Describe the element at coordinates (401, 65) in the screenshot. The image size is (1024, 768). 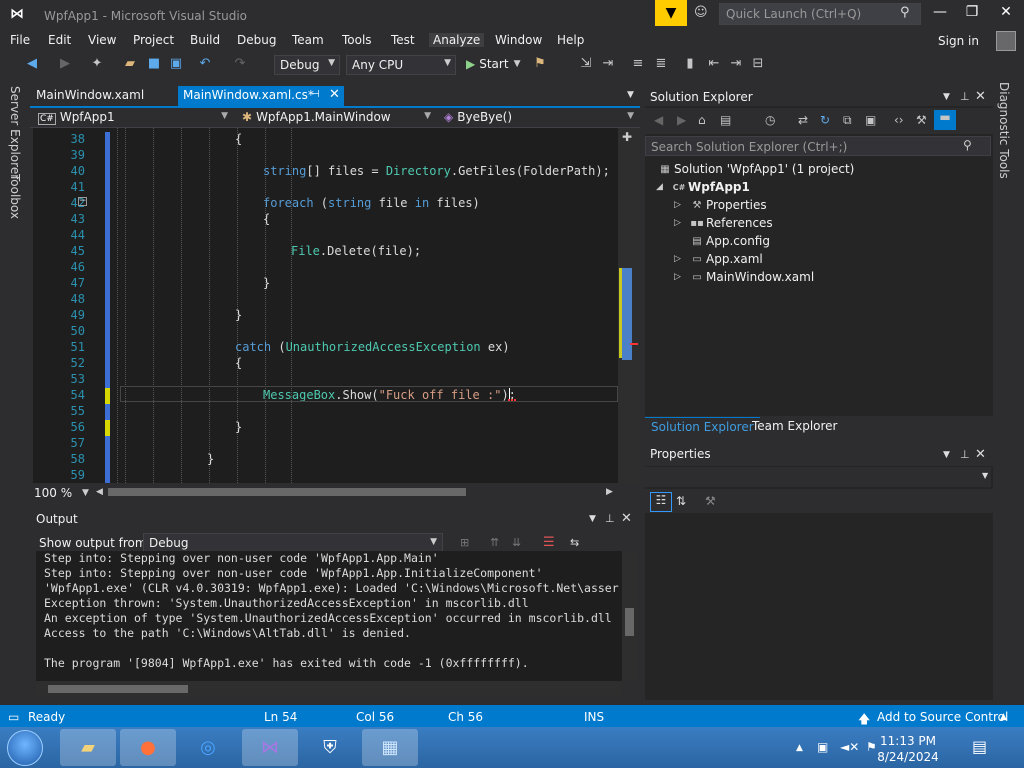
I see `solution-platform-select: Any CPU ▼` at that location.